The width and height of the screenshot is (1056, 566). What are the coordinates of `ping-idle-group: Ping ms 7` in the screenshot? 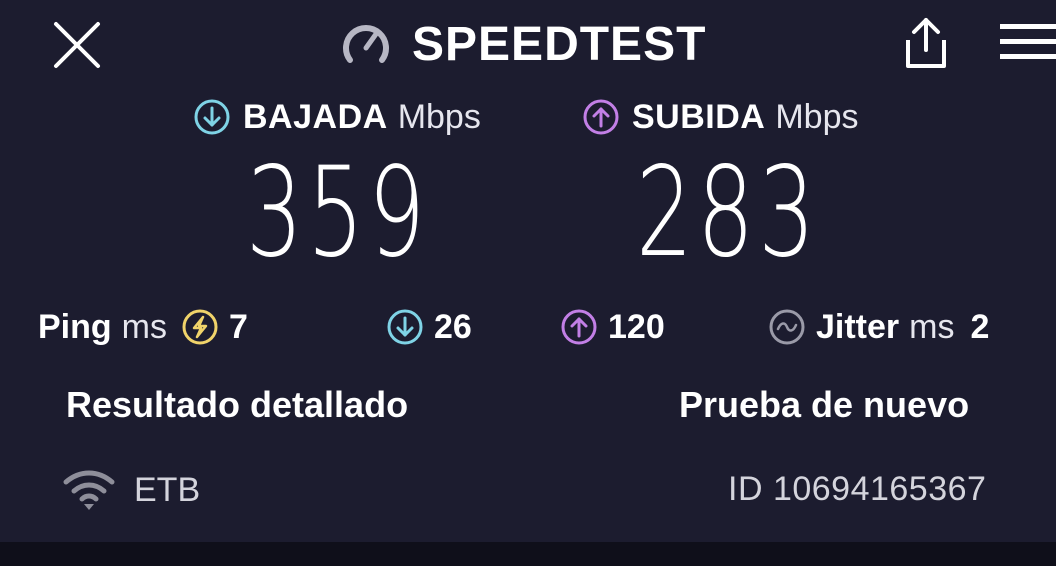 It's located at (143, 327).